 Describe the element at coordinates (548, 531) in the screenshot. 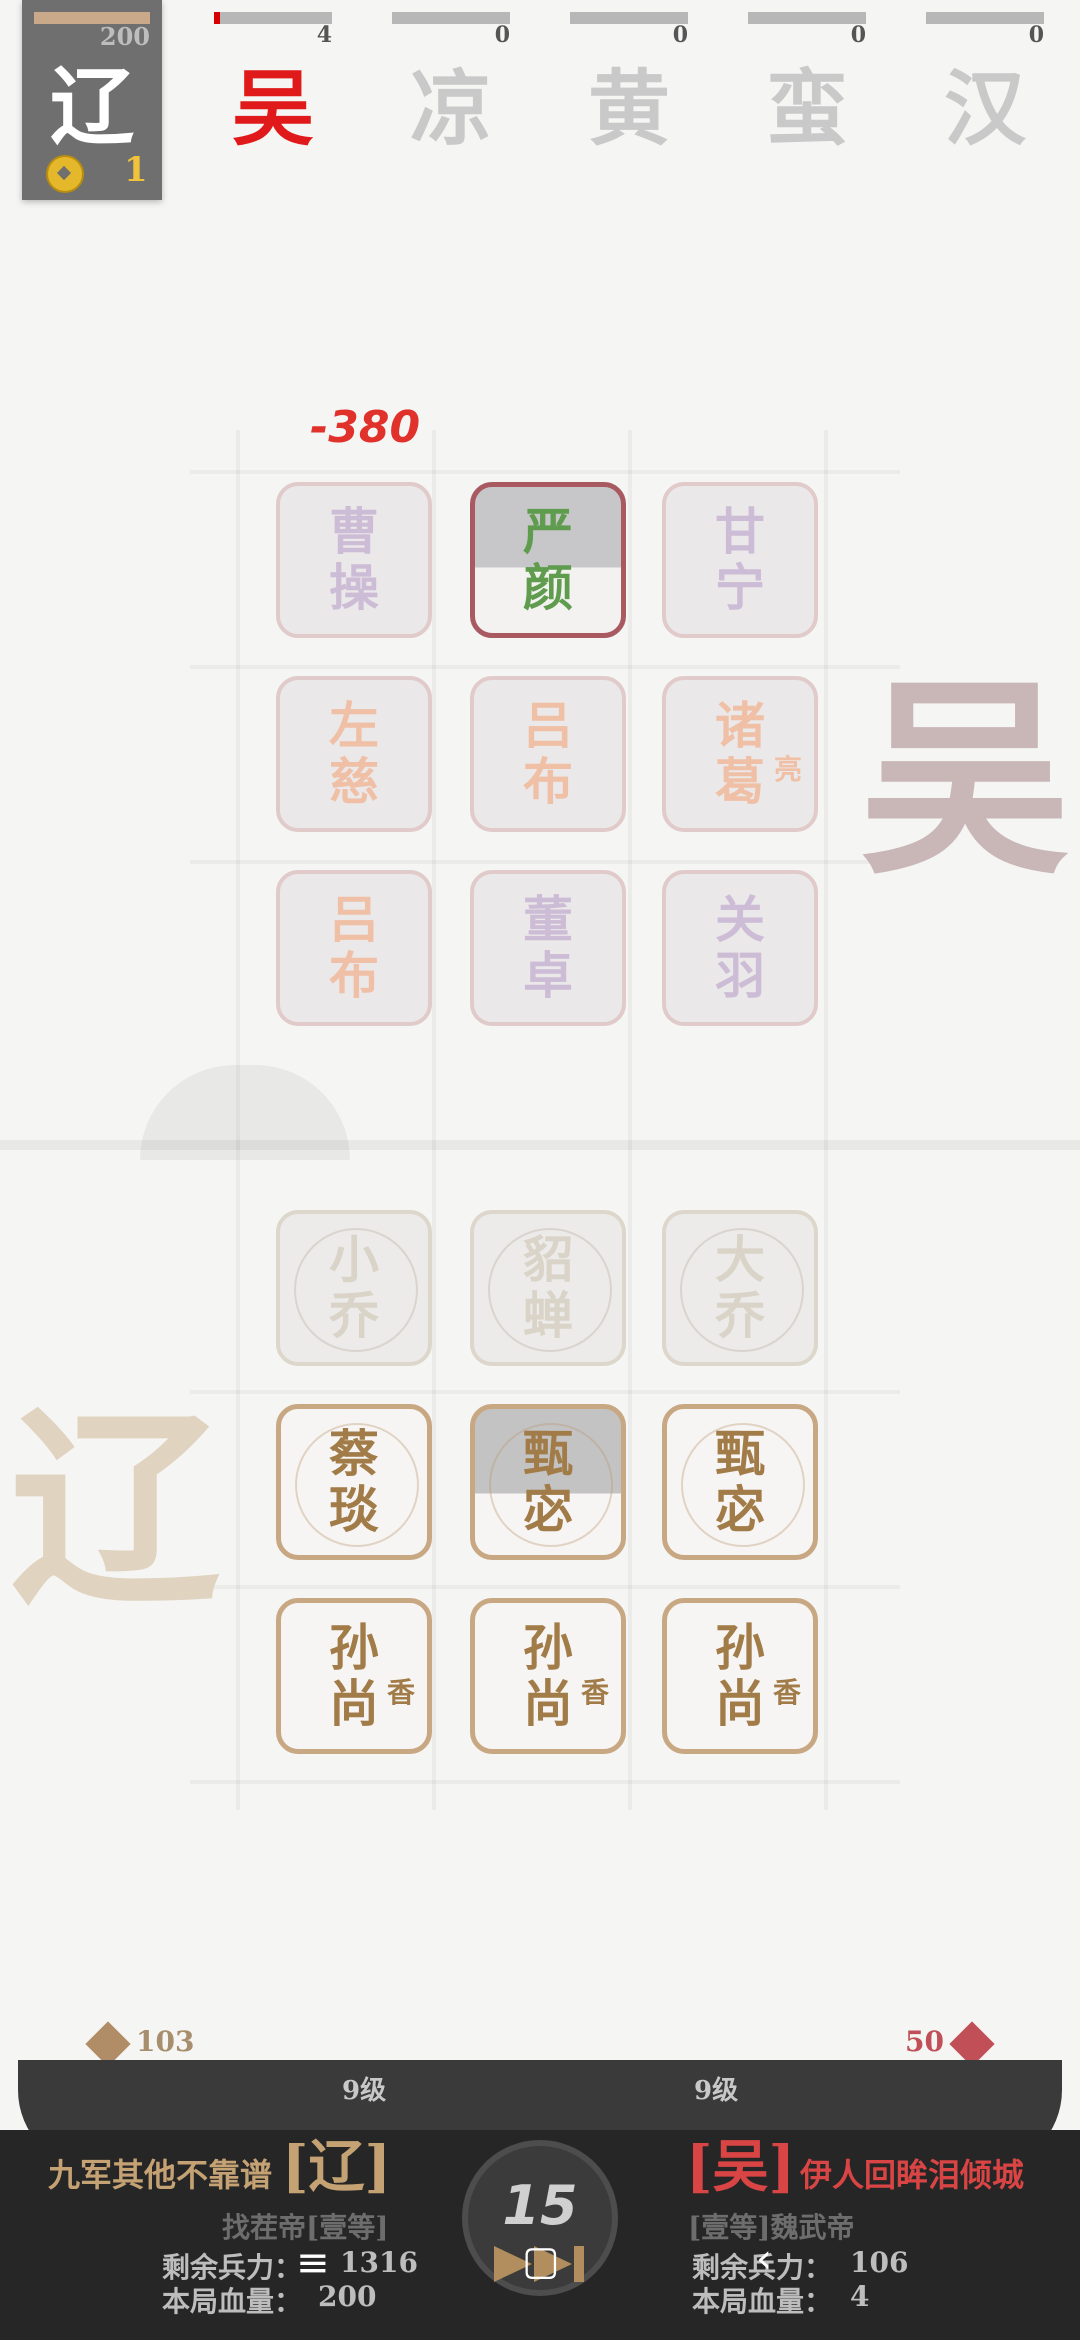

I see `unit-name-line1: 严` at that location.